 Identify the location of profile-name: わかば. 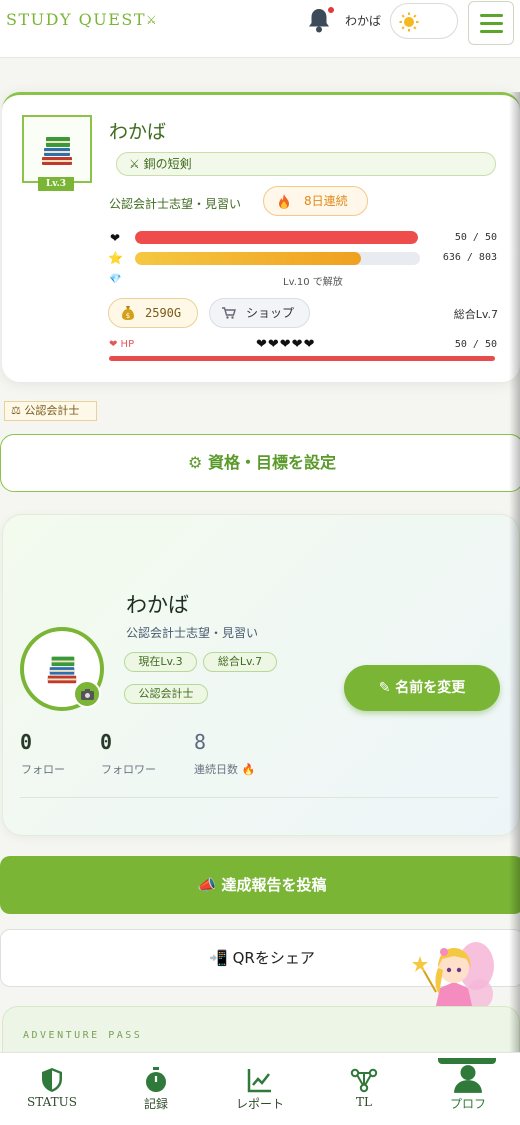
(157, 605).